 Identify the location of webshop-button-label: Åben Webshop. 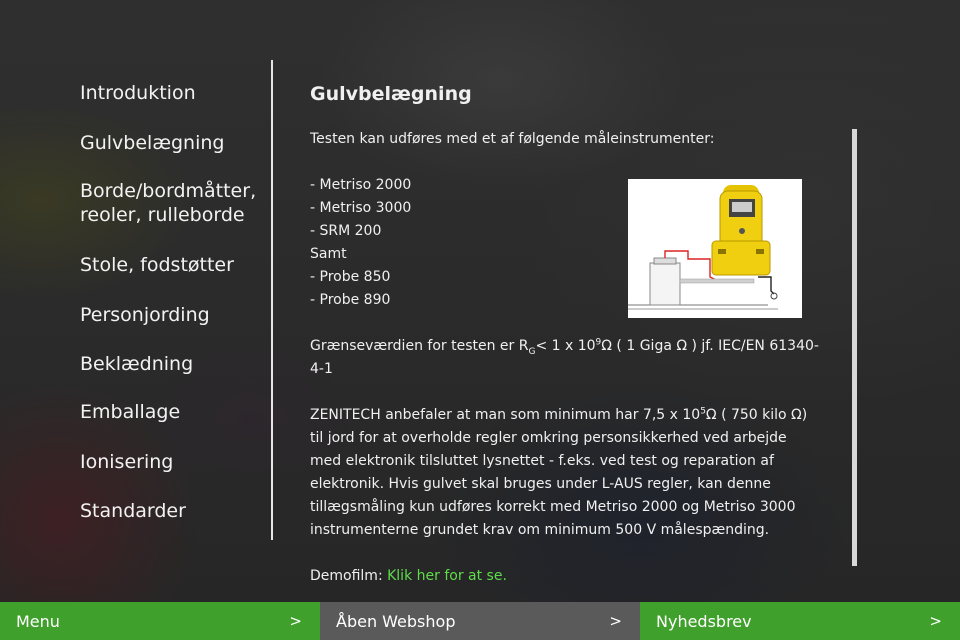
(396, 621).